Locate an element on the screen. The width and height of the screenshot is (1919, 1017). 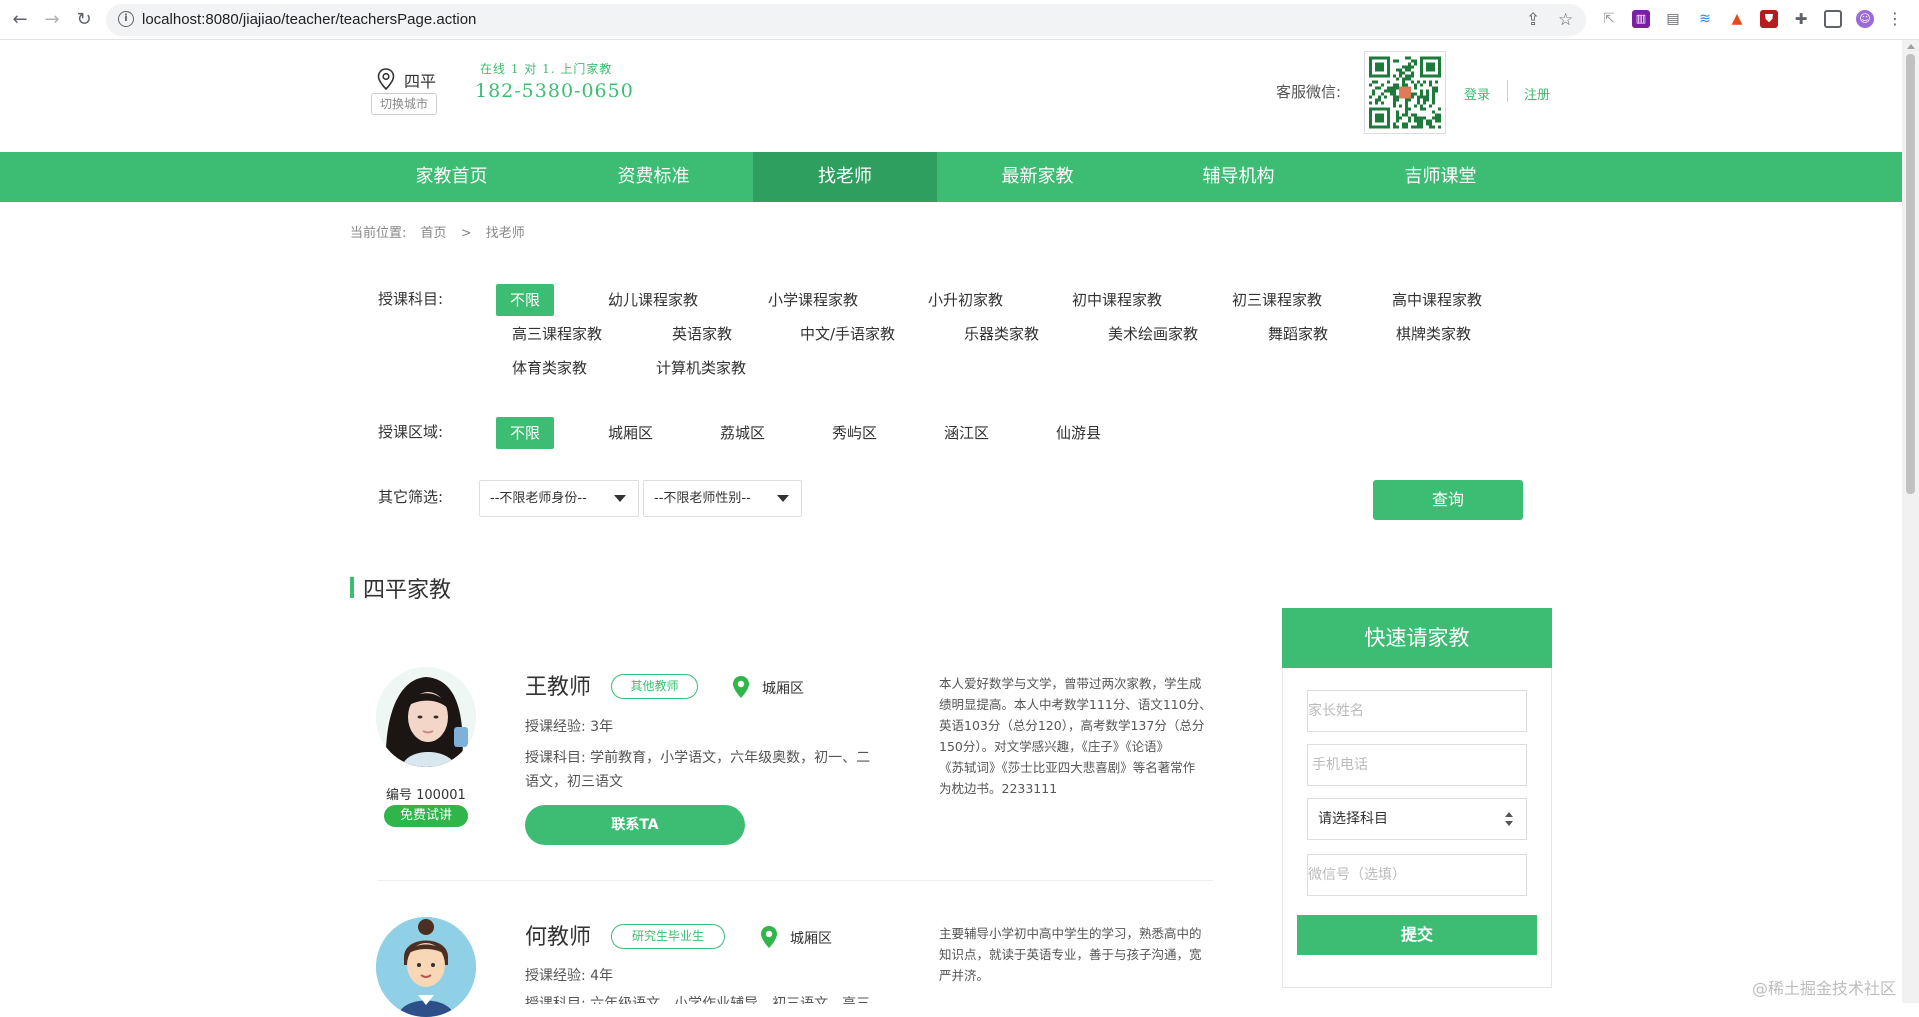
teacher-area: 城厢区 is located at coordinates (811, 939).